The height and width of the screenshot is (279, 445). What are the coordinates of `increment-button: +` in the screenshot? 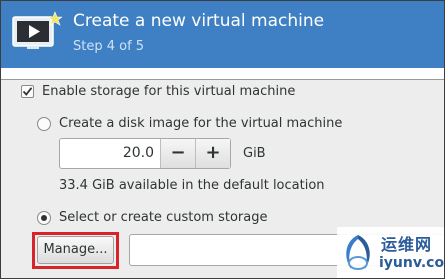 It's located at (212, 153).